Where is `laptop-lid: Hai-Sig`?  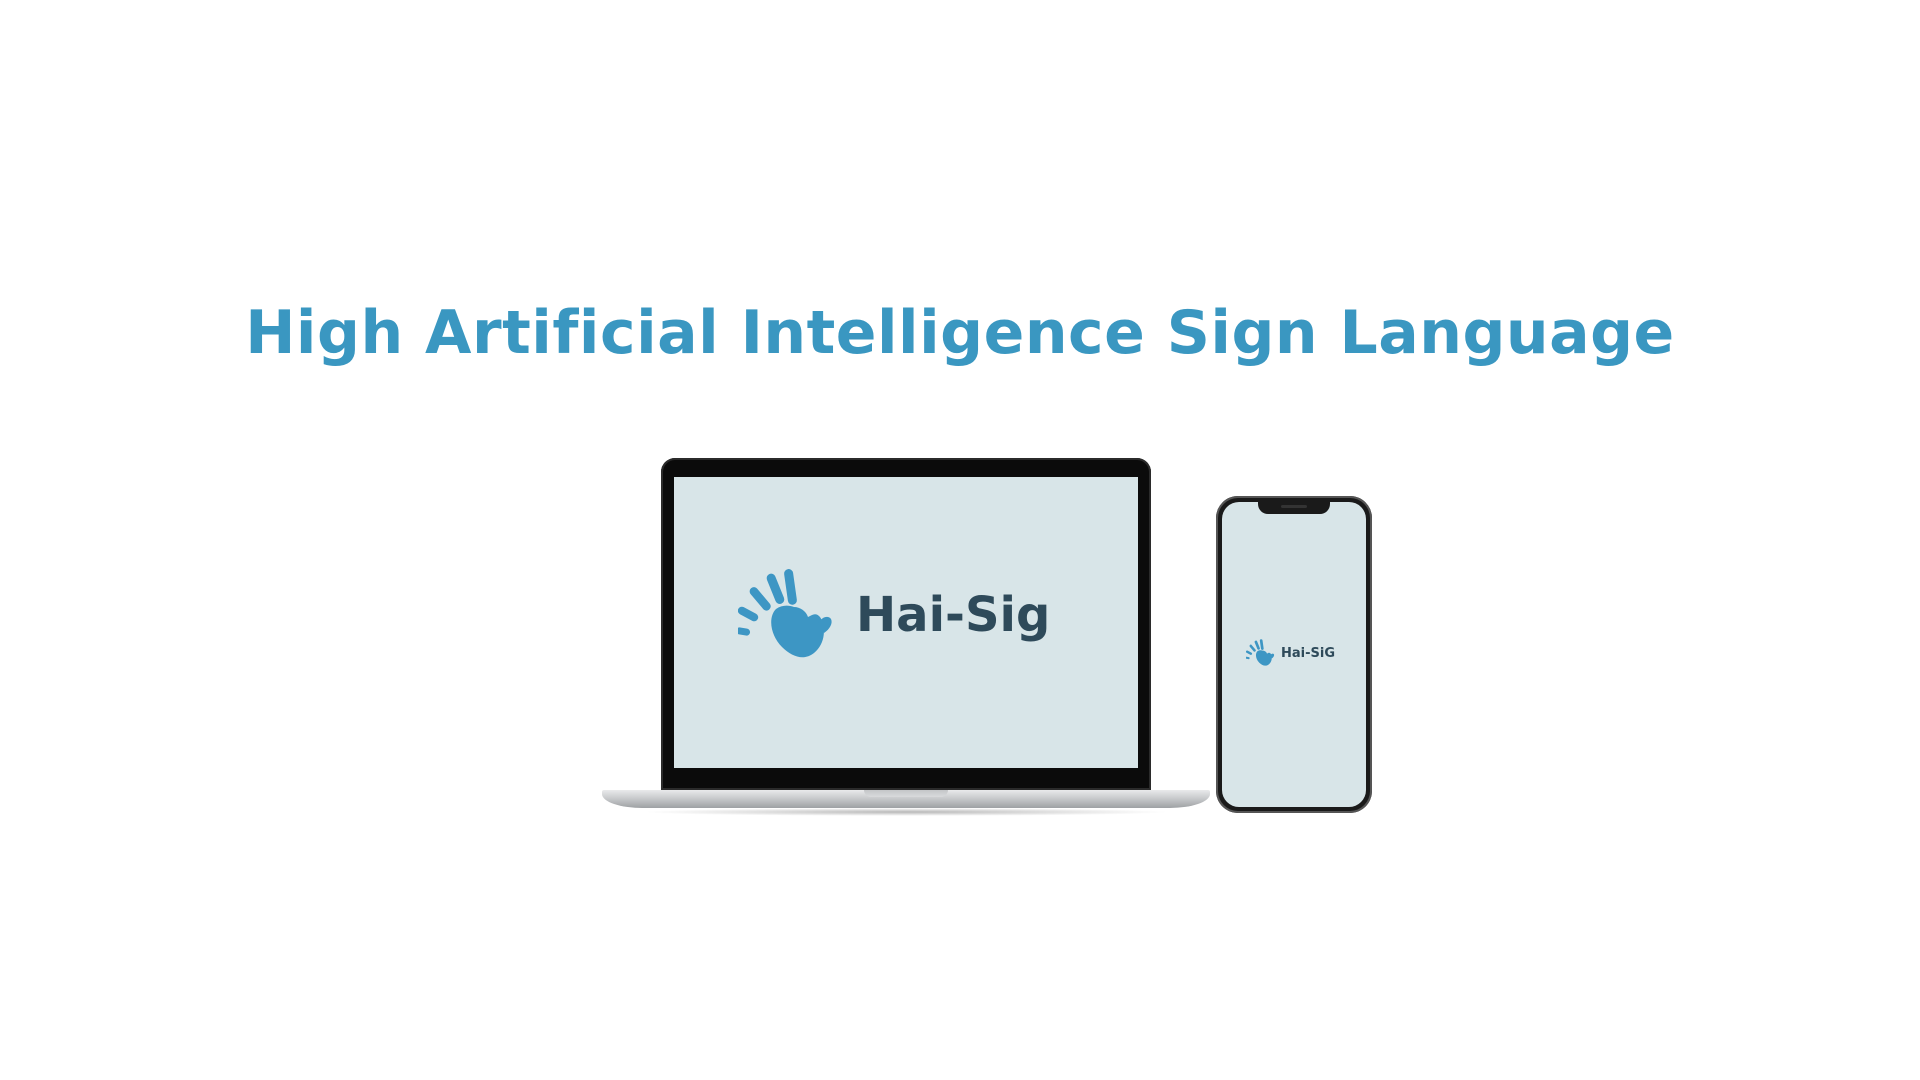 laptop-lid: Hai-Sig is located at coordinates (906, 624).